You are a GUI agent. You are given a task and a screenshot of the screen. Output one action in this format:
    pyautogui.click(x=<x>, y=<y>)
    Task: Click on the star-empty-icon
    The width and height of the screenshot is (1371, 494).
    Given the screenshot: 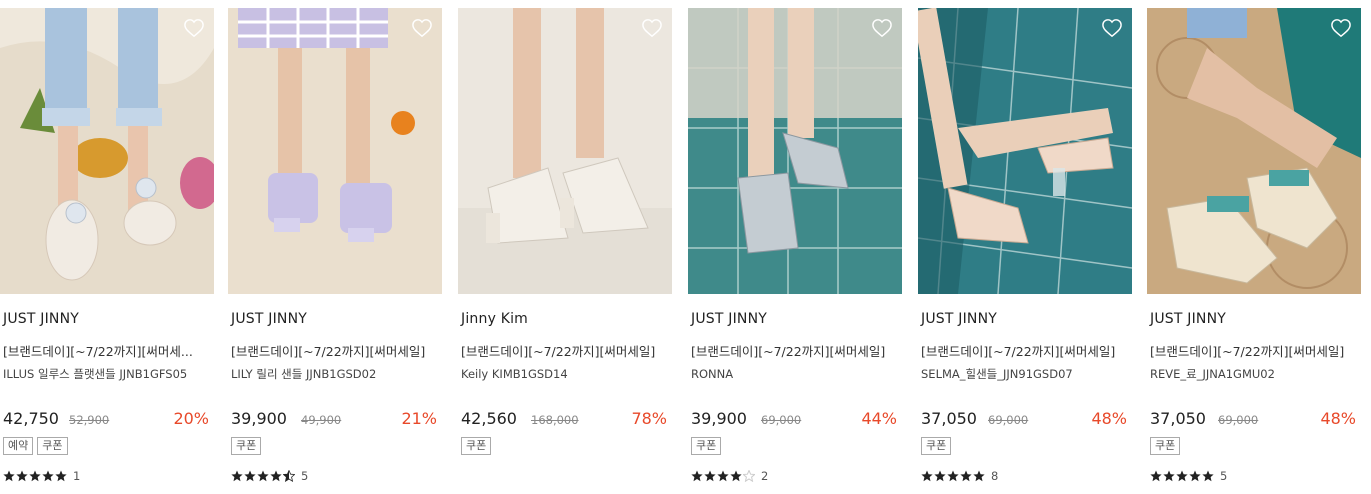 What is the action you would take?
    pyautogui.click(x=749, y=476)
    